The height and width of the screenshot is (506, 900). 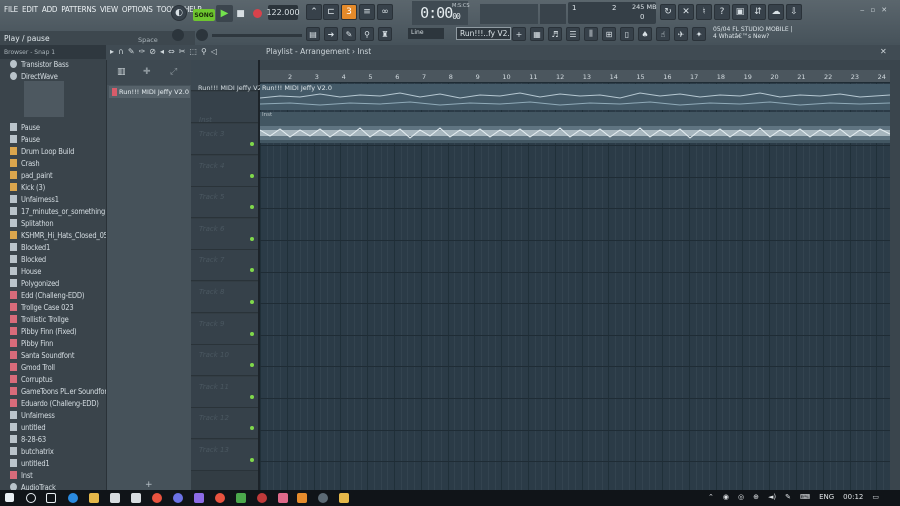 What do you see at coordinates (668, 12) in the screenshot?
I see `refresh-icon: ↻` at bounding box center [668, 12].